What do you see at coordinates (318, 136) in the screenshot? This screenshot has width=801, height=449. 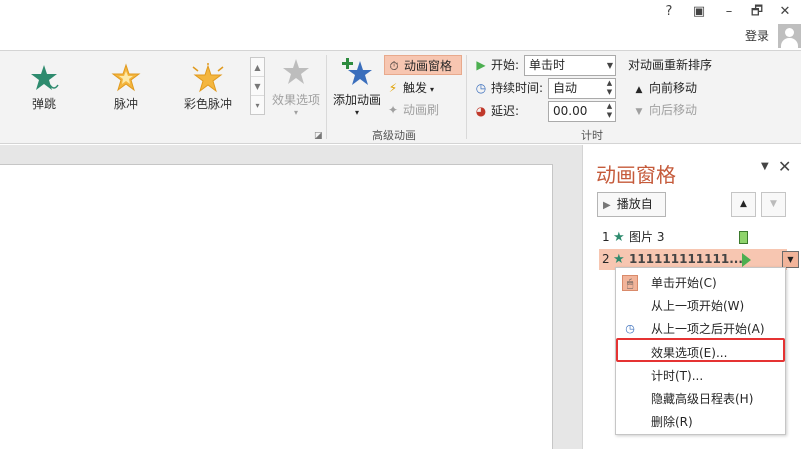 I see `dialog-launcher-icon: ◪` at bounding box center [318, 136].